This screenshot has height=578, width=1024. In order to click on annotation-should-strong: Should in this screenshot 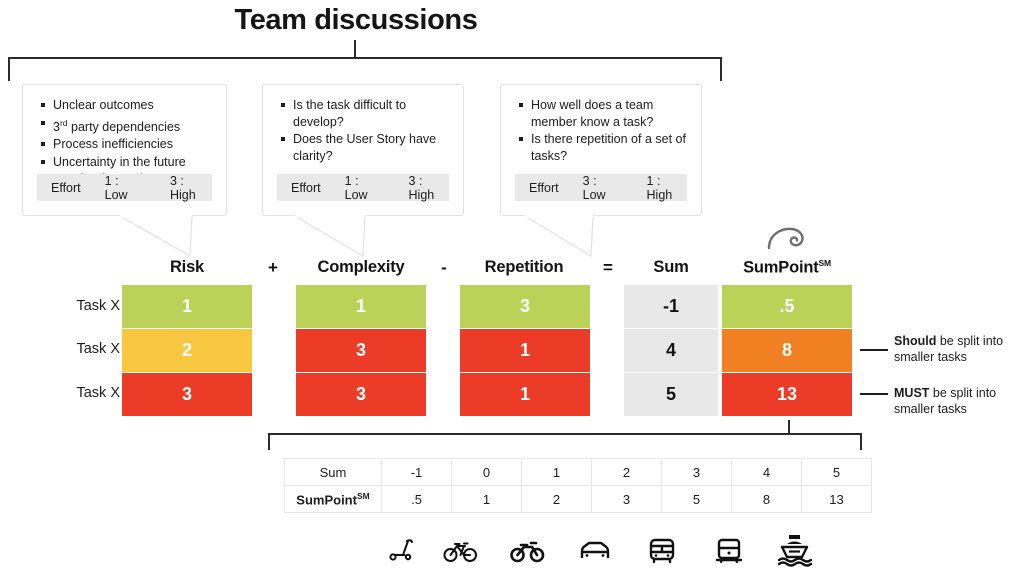, I will do `click(915, 341)`.